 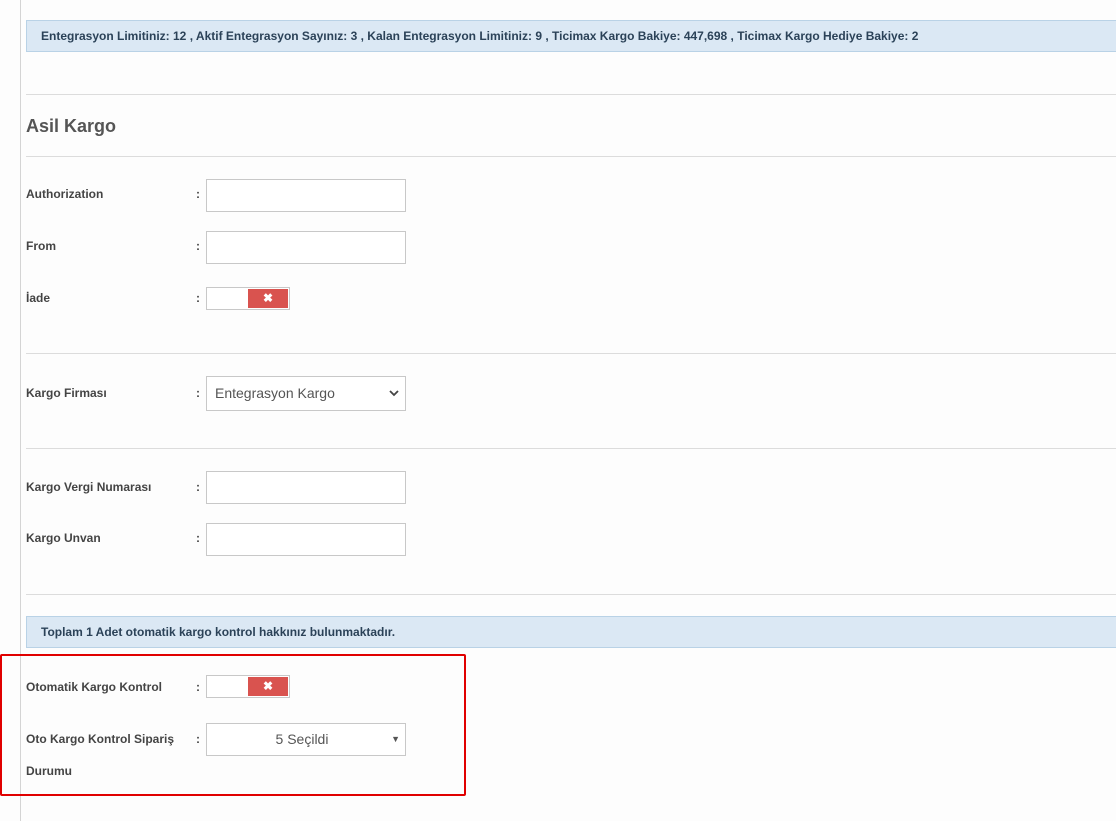 I want to click on kargo-firmasi-select: Entegrasyon Kargo, so click(x=306, y=393).